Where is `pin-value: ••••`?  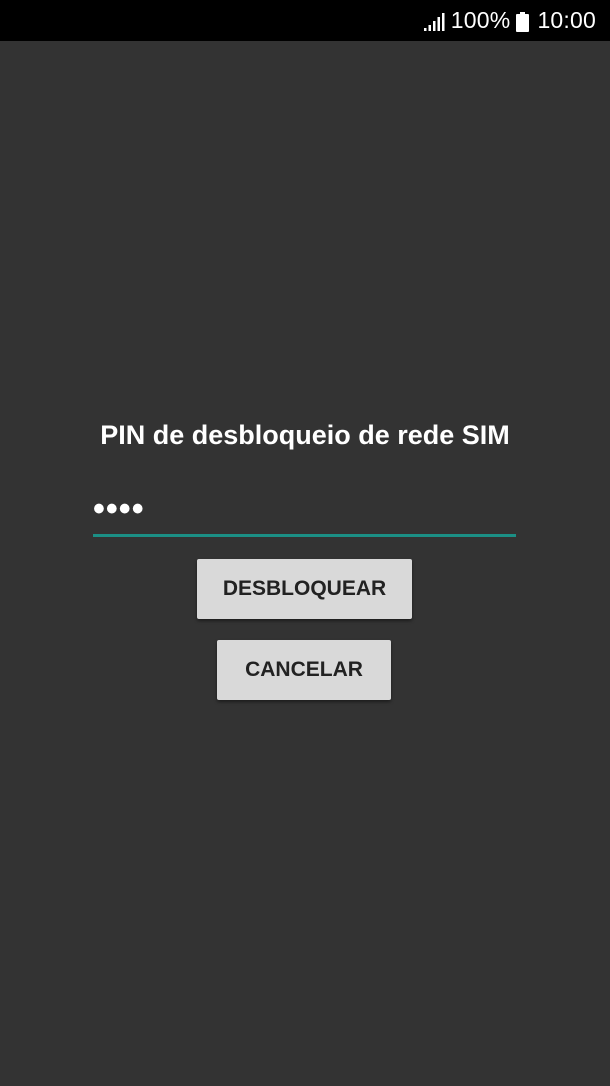 pin-value: •••• is located at coordinates (119, 509).